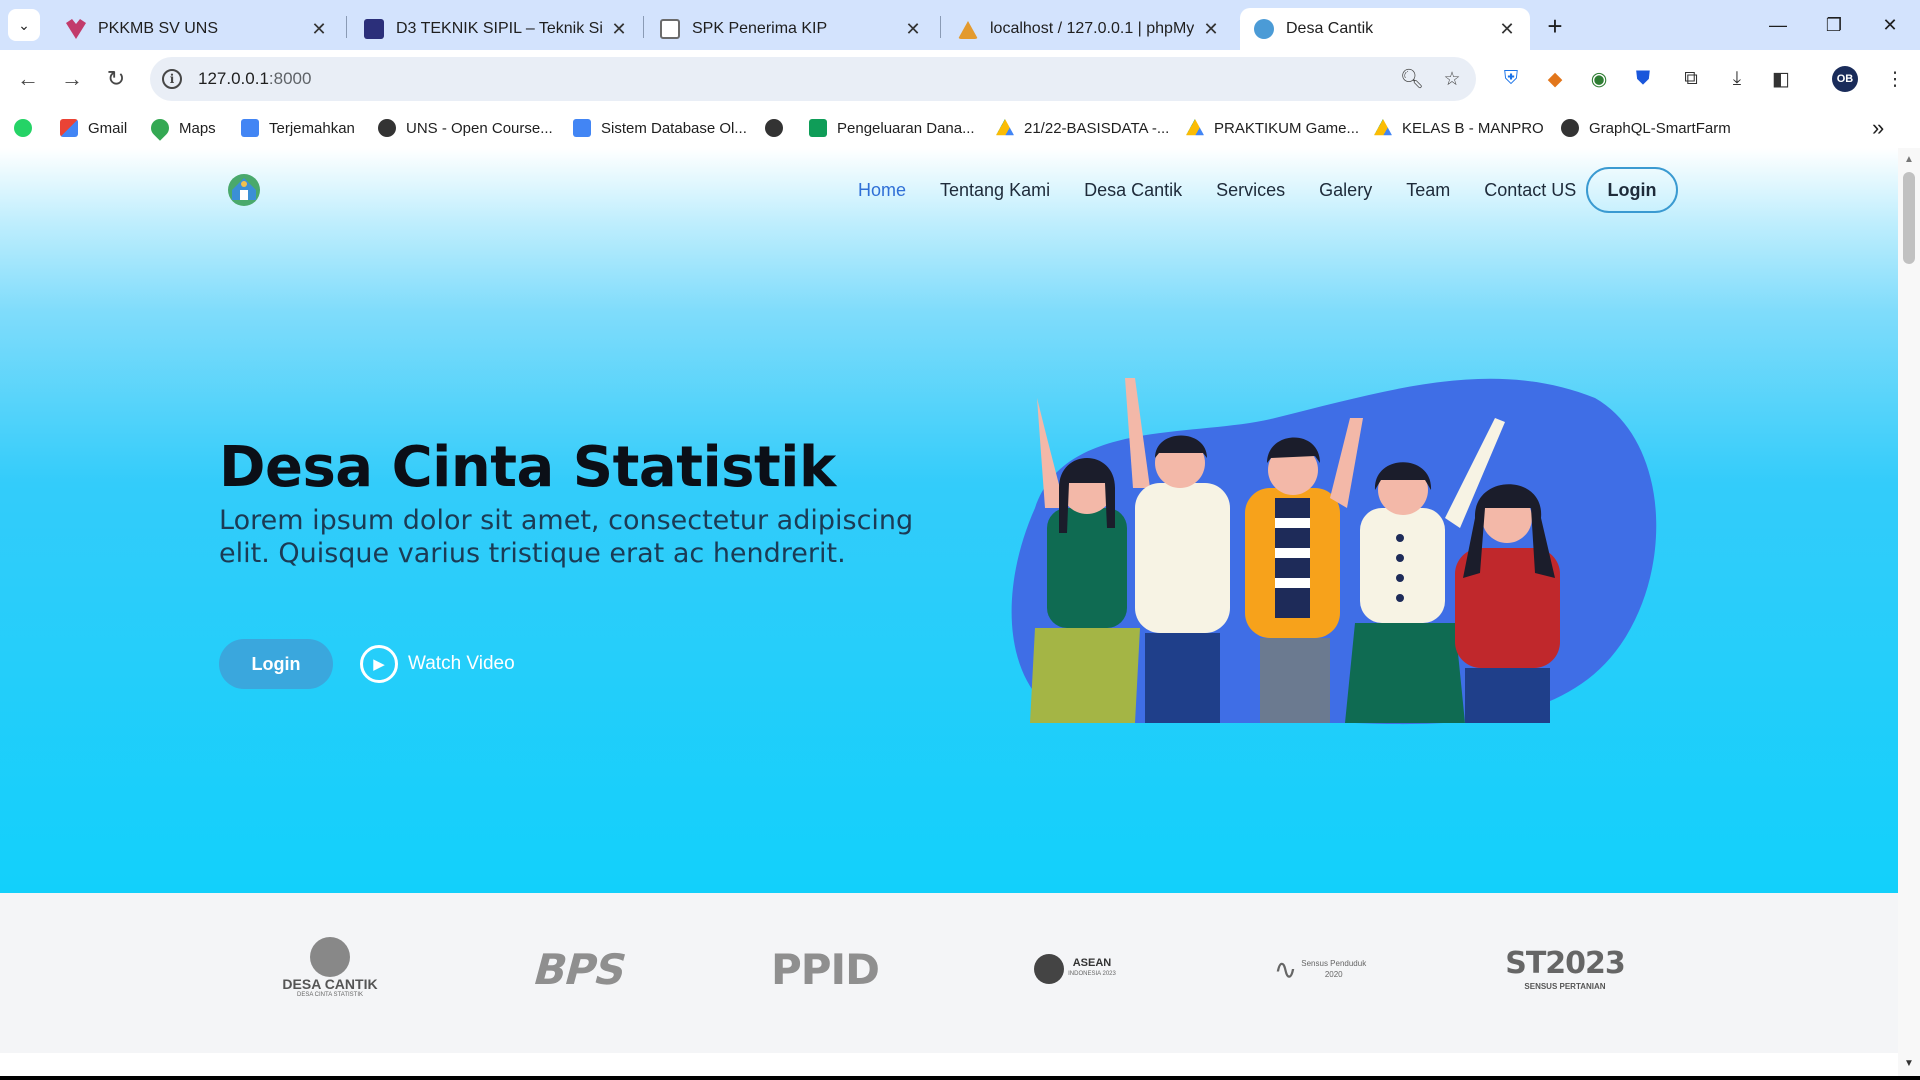 Image resolution: width=1920 pixels, height=1080 pixels. I want to click on more-bookmarks-button: », so click(1878, 127).